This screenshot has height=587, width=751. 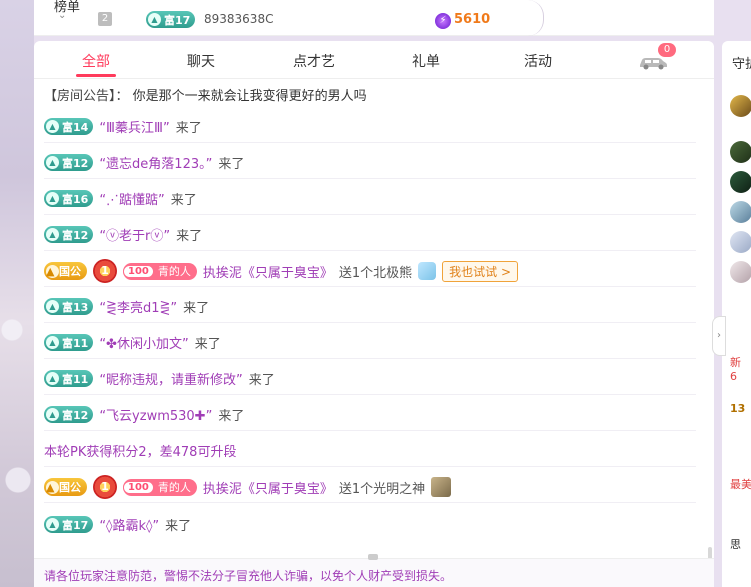 What do you see at coordinates (735, 362) in the screenshot?
I see `partial-label: 新` at bounding box center [735, 362].